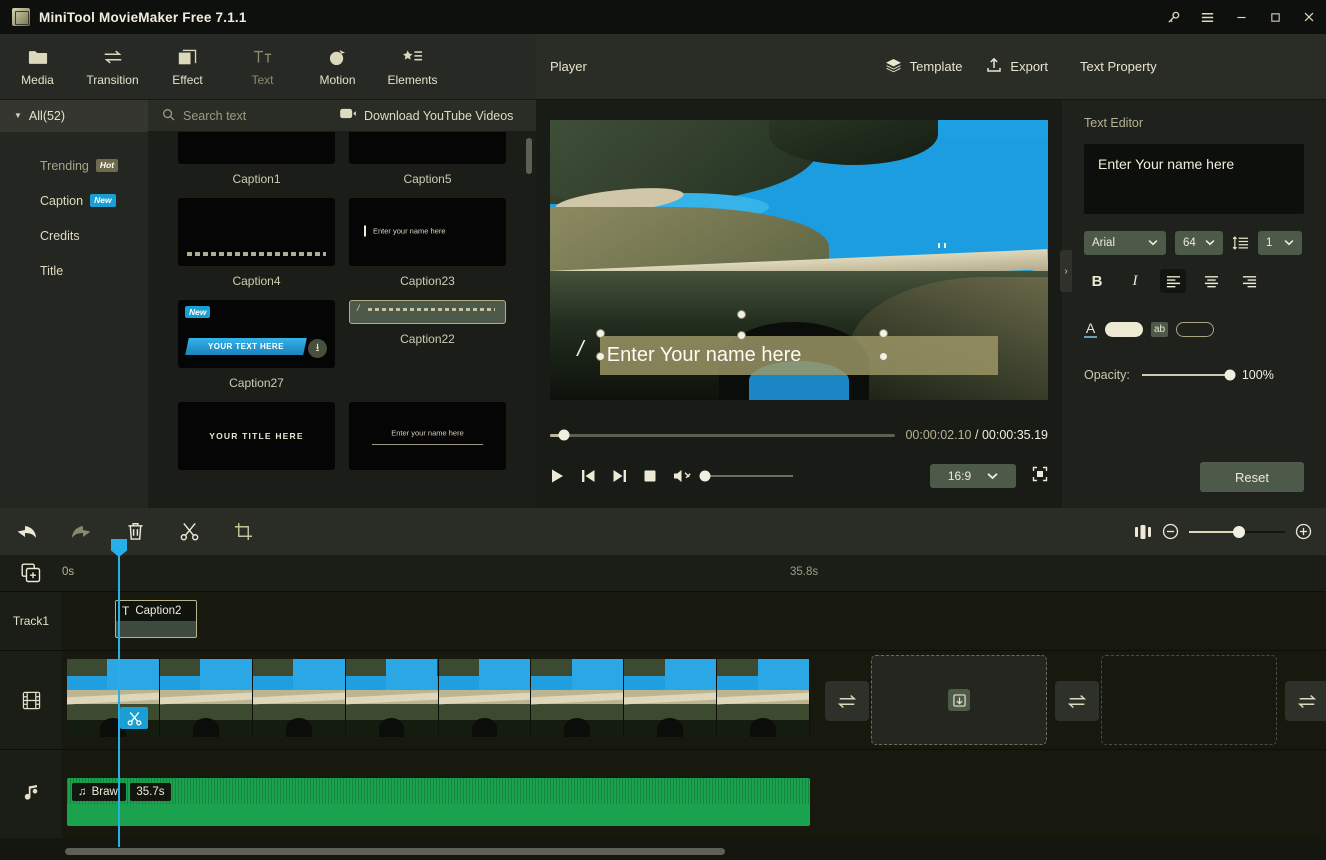 Image resolution: width=1326 pixels, height=860 pixels. Describe the element at coordinates (243, 116) in the screenshot. I see `search-input: Search text` at that location.